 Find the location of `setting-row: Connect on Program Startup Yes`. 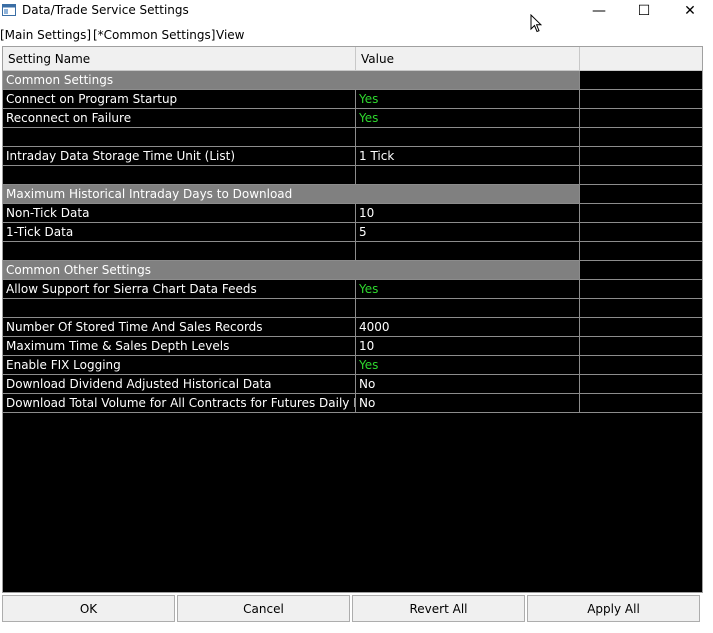

setting-row: Connect on Program Startup Yes is located at coordinates (352, 99).